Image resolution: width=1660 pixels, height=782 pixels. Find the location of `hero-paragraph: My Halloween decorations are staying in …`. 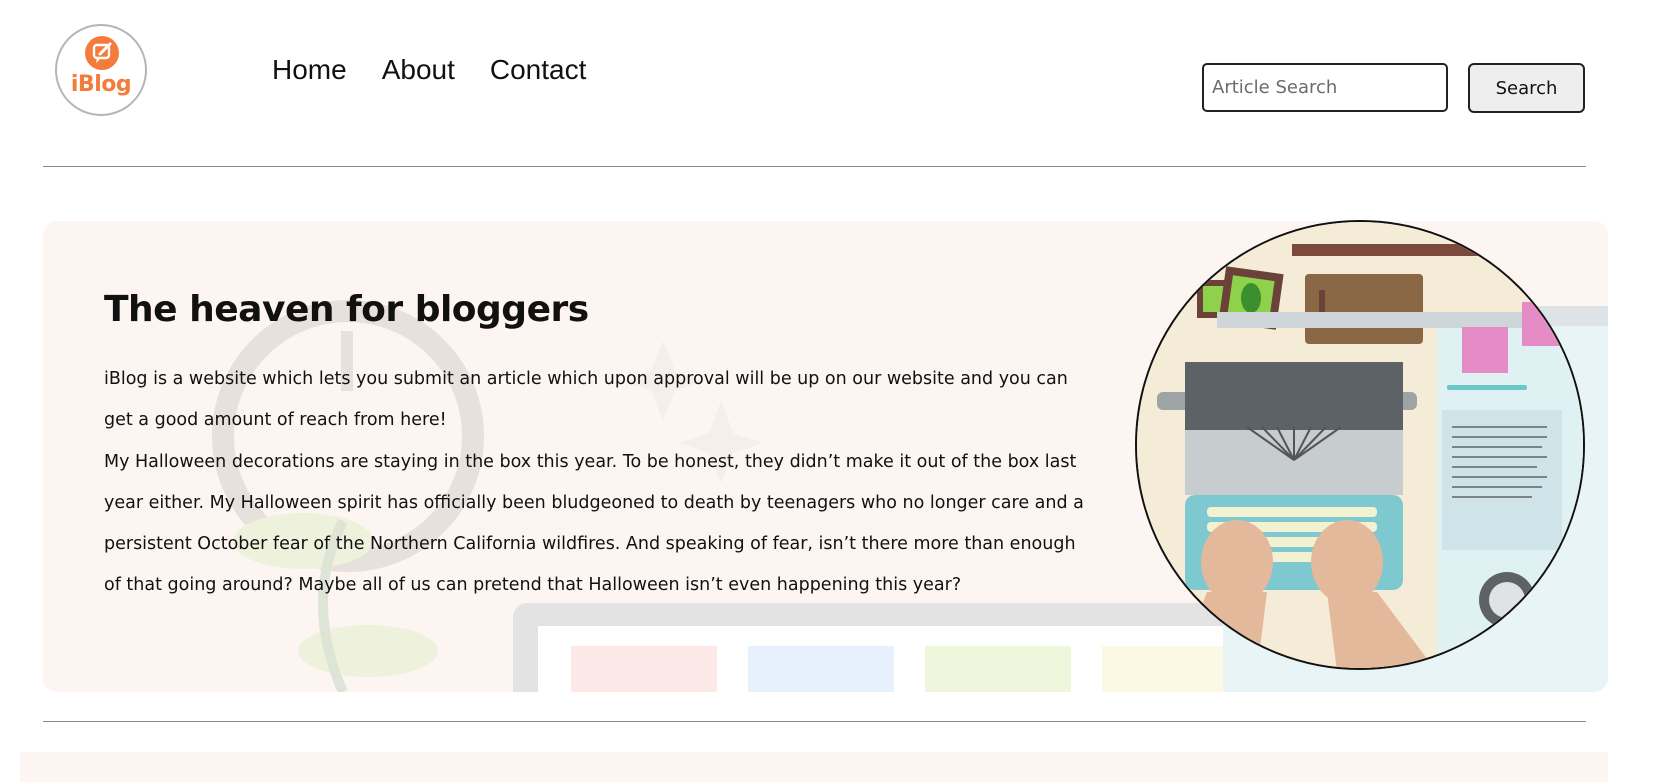

hero-paragraph: My Halloween decorations are staying in … is located at coordinates (594, 523).